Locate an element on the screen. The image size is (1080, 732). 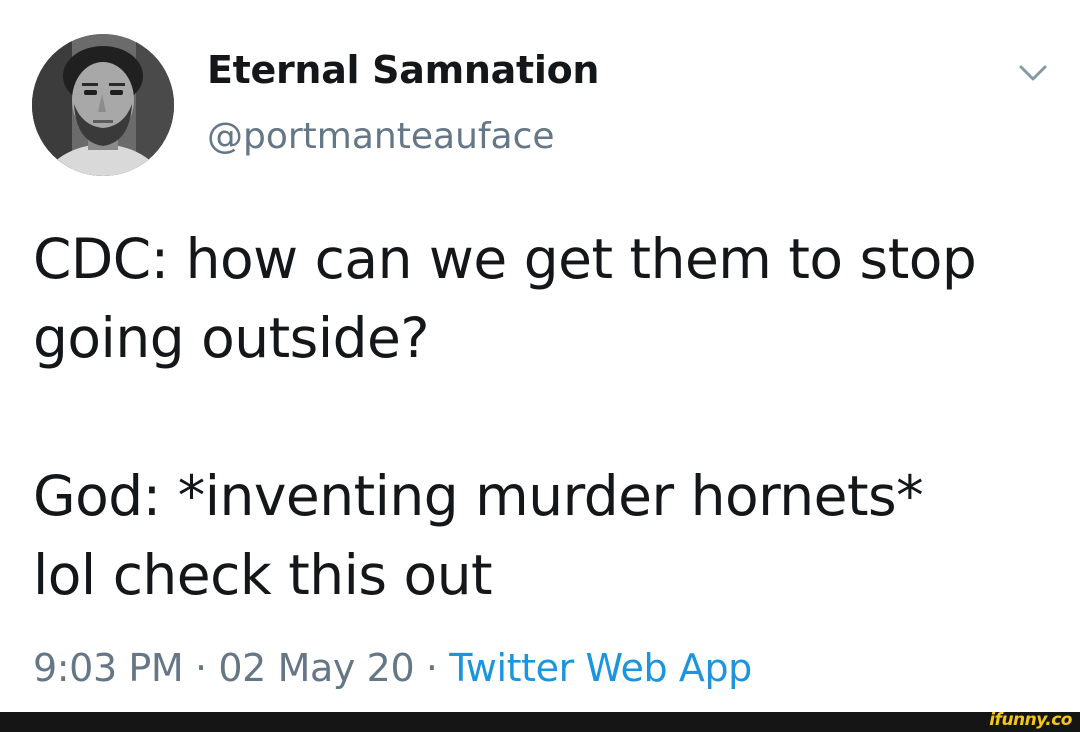
tweet-time: 9:03 PM is located at coordinates (108, 668).